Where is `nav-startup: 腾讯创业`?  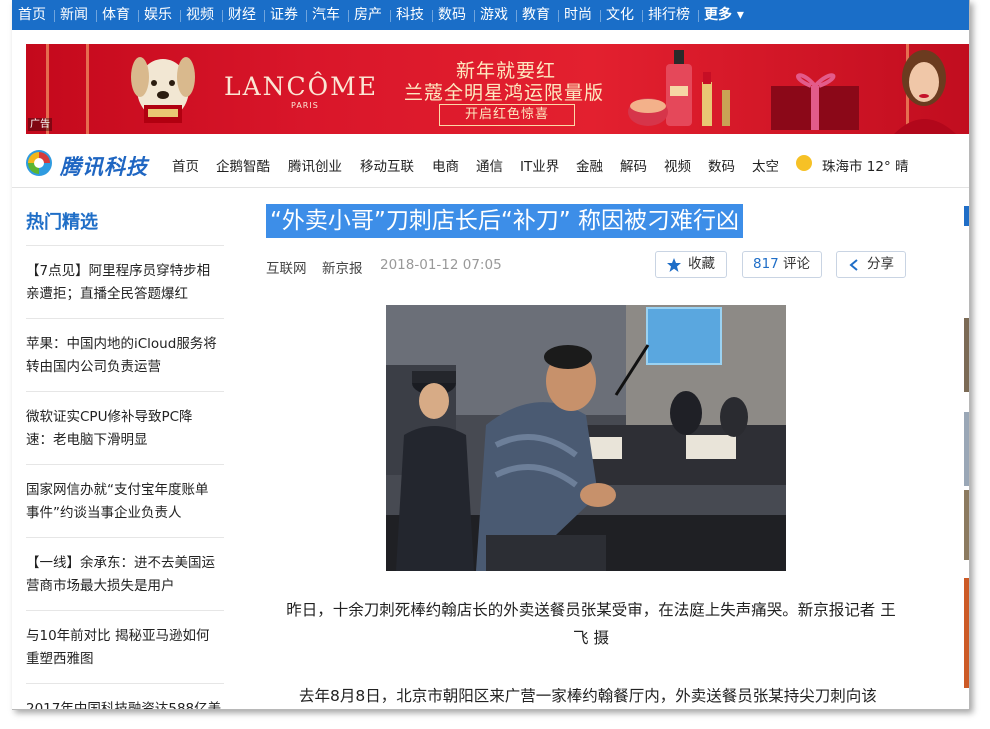
nav-startup: 腾讯创业 is located at coordinates (315, 165).